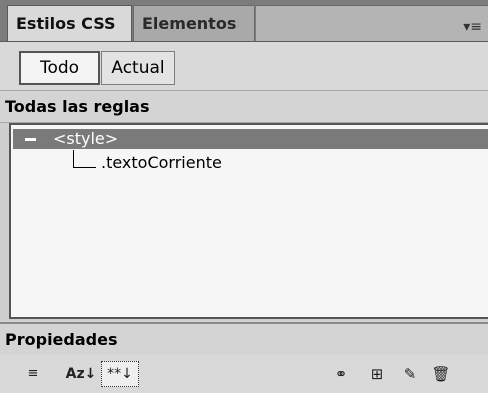  What do you see at coordinates (59, 68) in the screenshot?
I see `all-mode-button: Todo` at bounding box center [59, 68].